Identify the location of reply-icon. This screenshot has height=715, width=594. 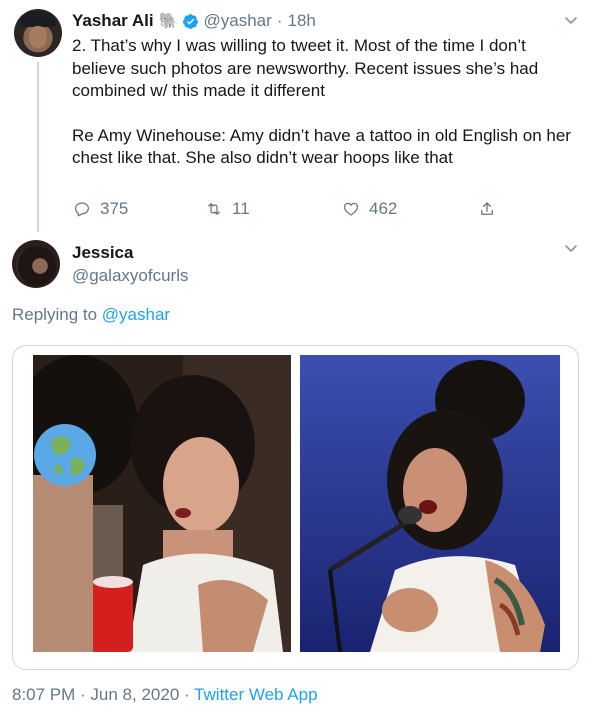
(82, 209).